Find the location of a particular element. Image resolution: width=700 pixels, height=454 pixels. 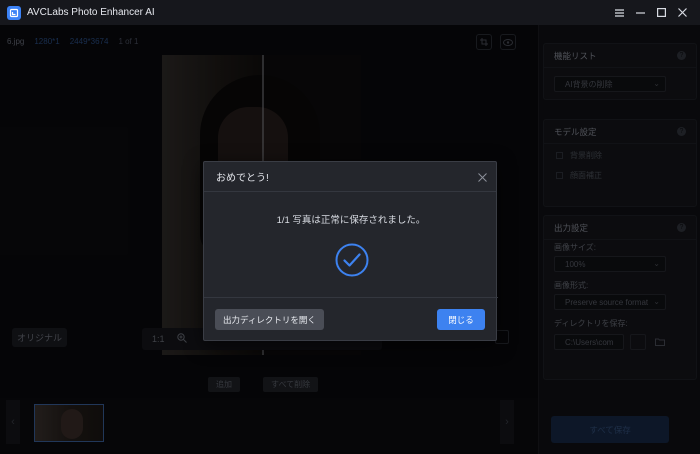

maximize-icon is located at coordinates (661, 13).